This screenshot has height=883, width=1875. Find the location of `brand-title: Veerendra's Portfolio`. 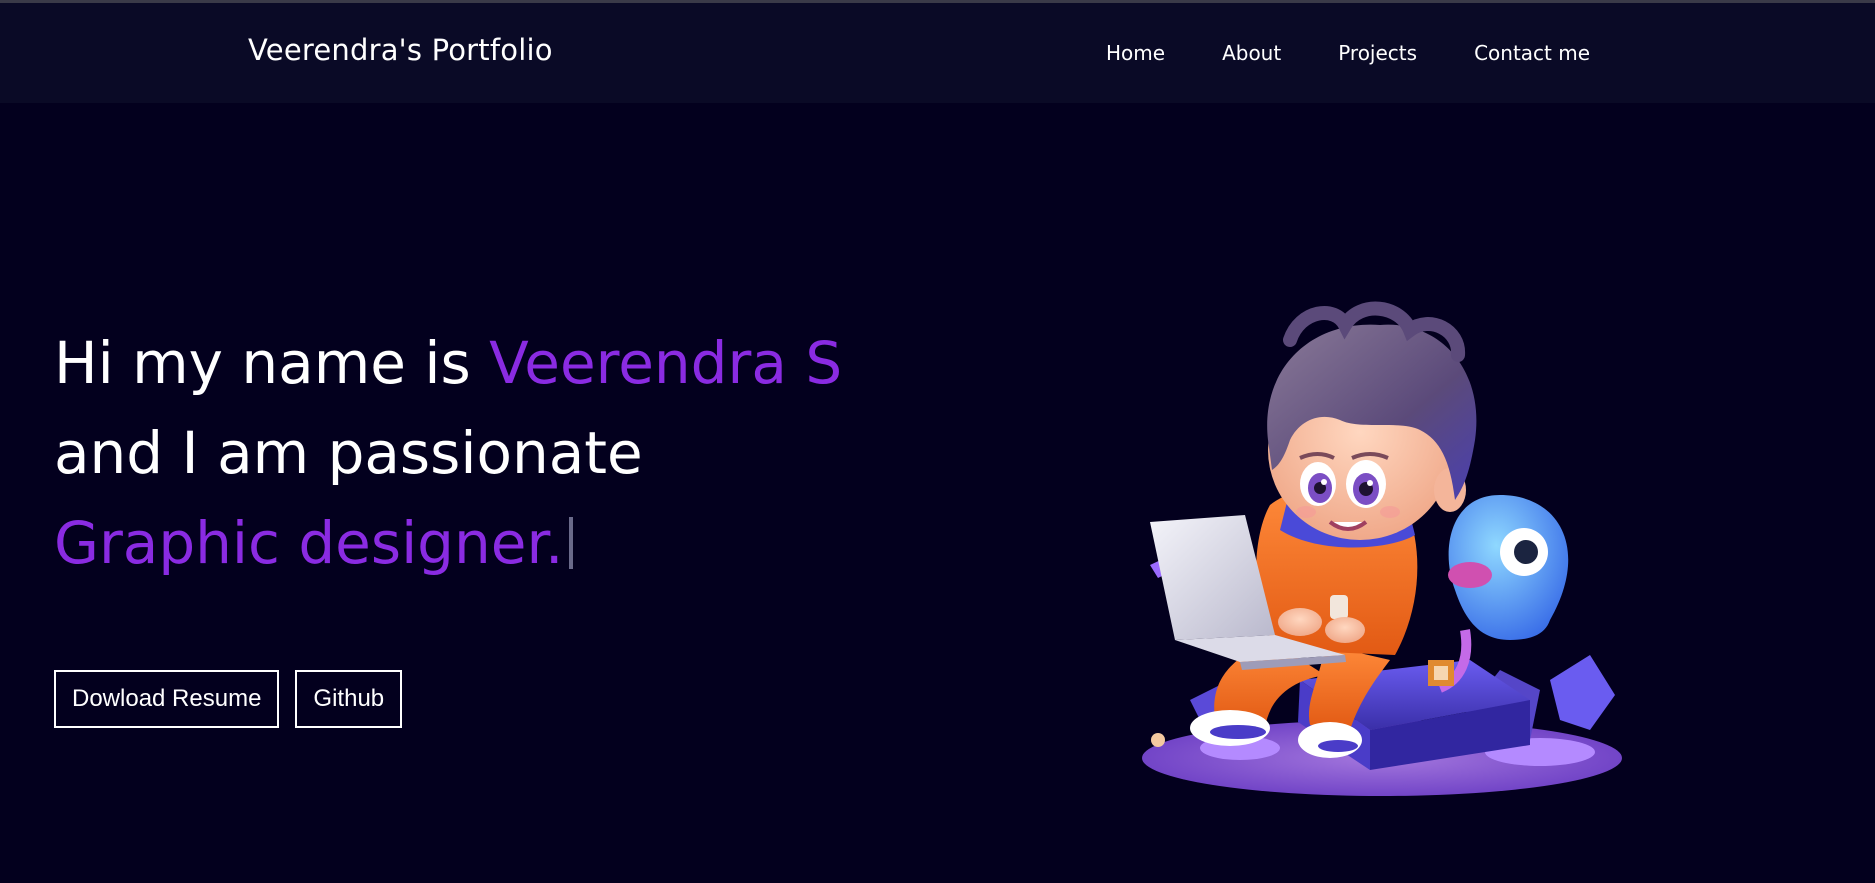

brand-title: Veerendra's Portfolio is located at coordinates (400, 50).